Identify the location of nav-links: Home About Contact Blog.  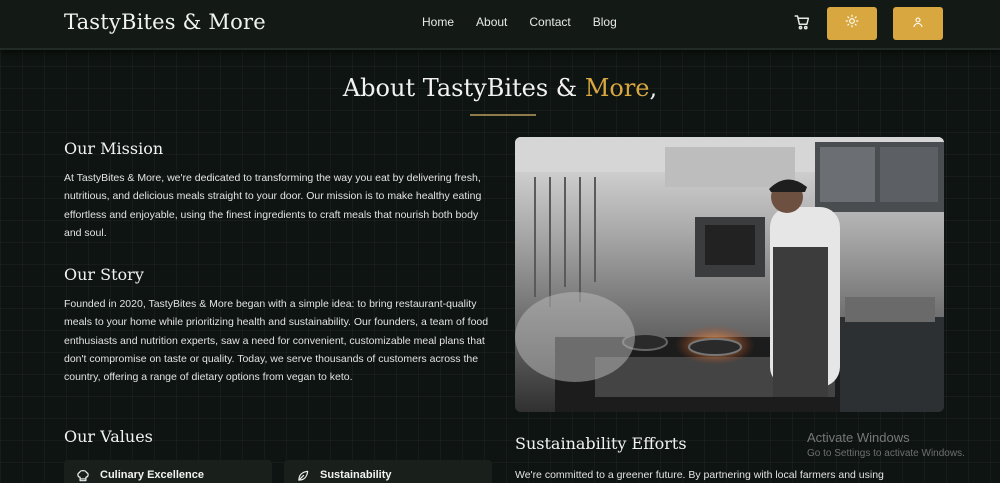
(519, 22).